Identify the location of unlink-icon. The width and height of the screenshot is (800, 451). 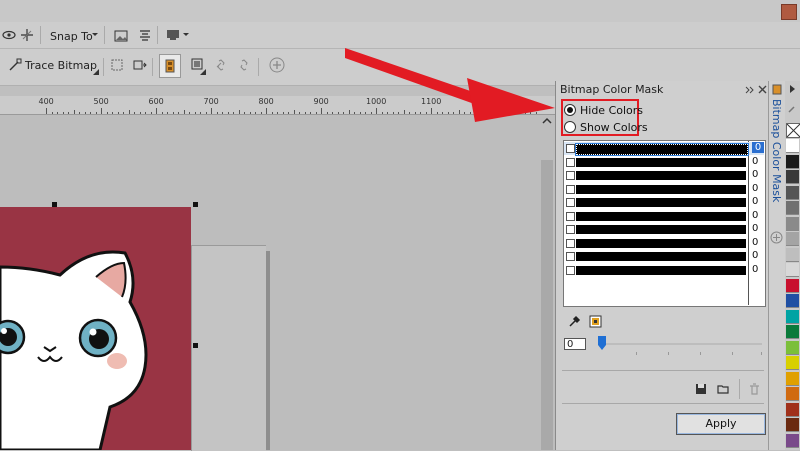
(244, 65).